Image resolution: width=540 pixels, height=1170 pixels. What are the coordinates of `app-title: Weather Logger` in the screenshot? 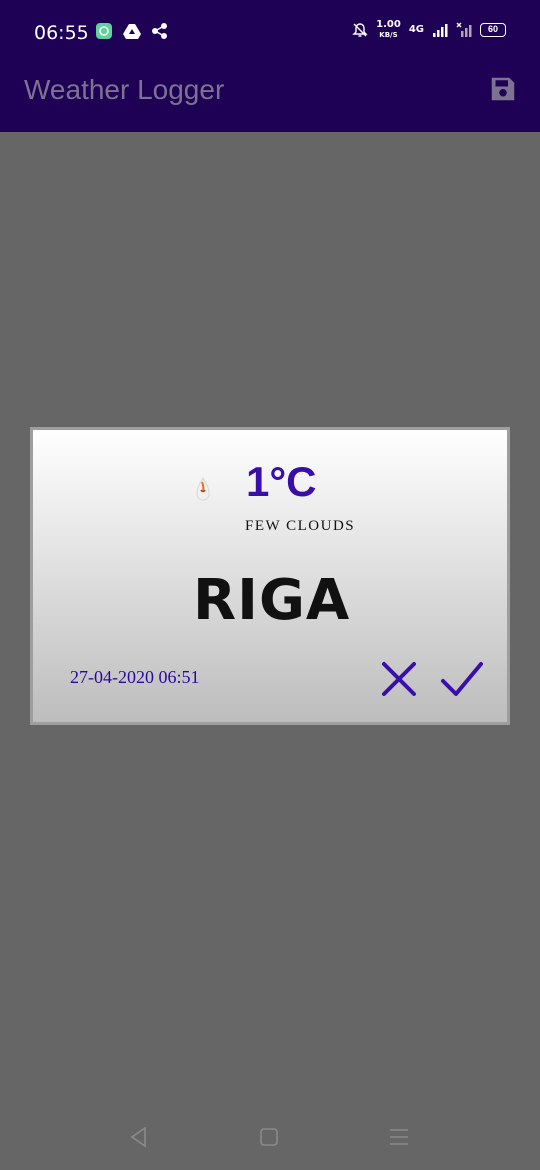 It's located at (124, 89).